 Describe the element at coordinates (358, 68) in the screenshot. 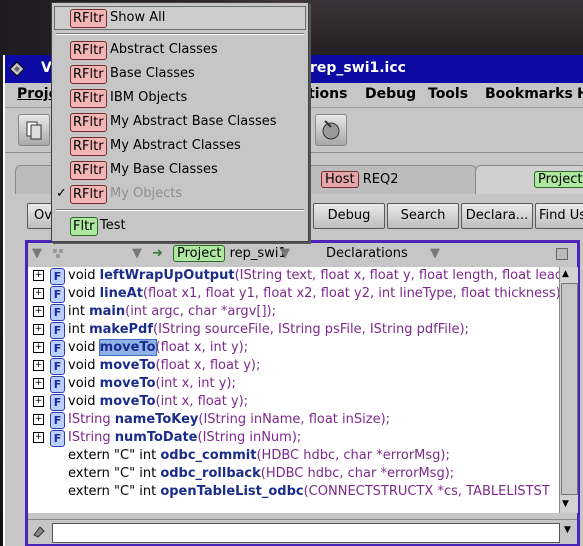

I see `window-title: rep_swi1.icc` at that location.